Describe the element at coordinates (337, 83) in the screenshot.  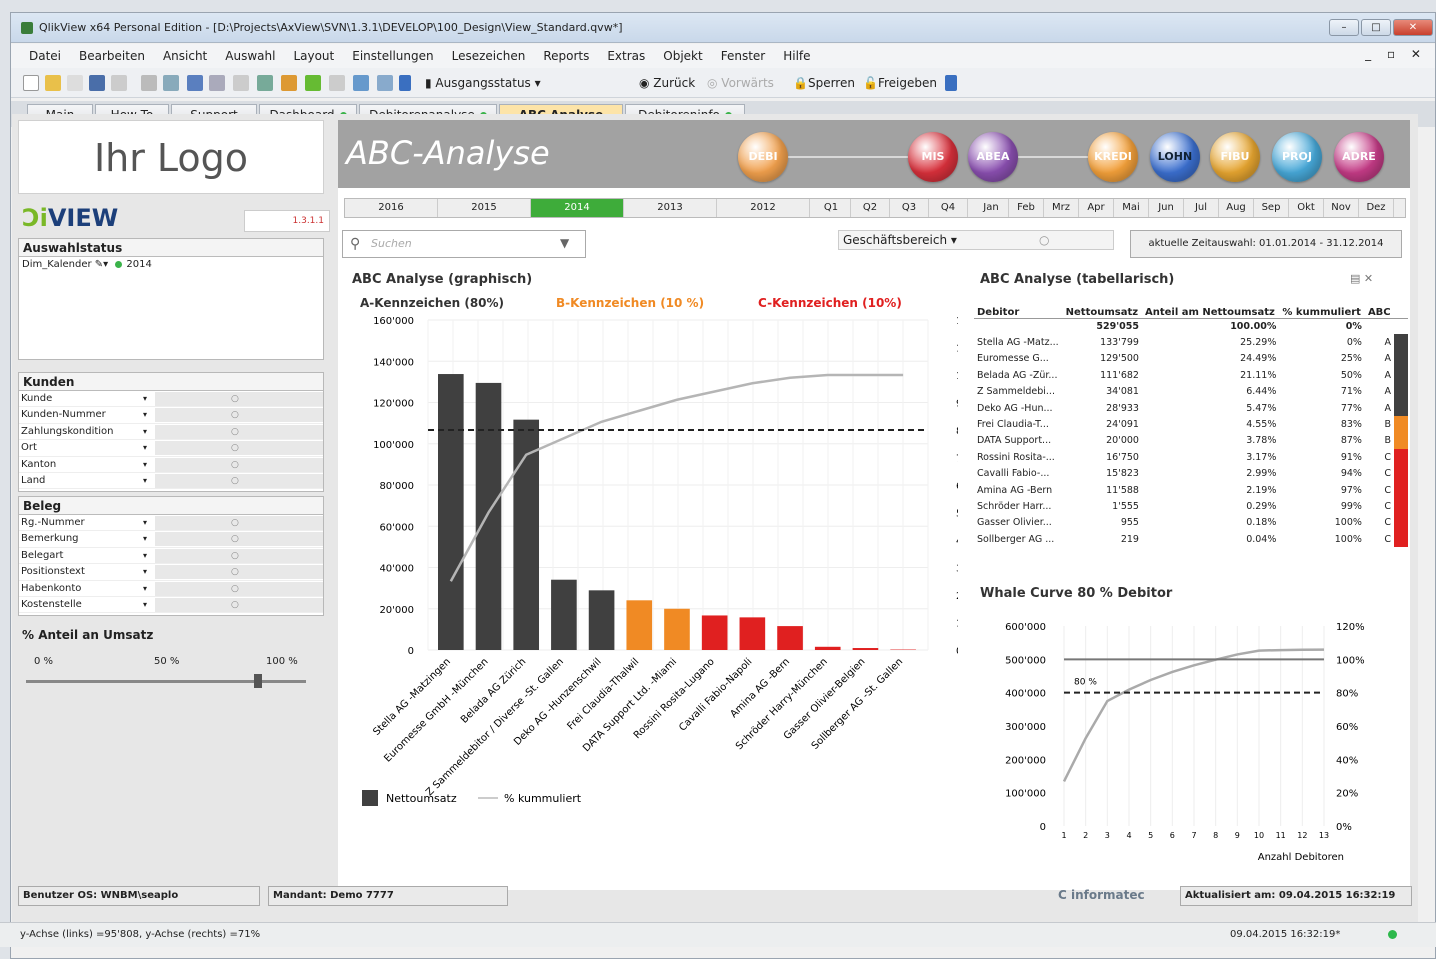
I see `tool-icon` at that location.